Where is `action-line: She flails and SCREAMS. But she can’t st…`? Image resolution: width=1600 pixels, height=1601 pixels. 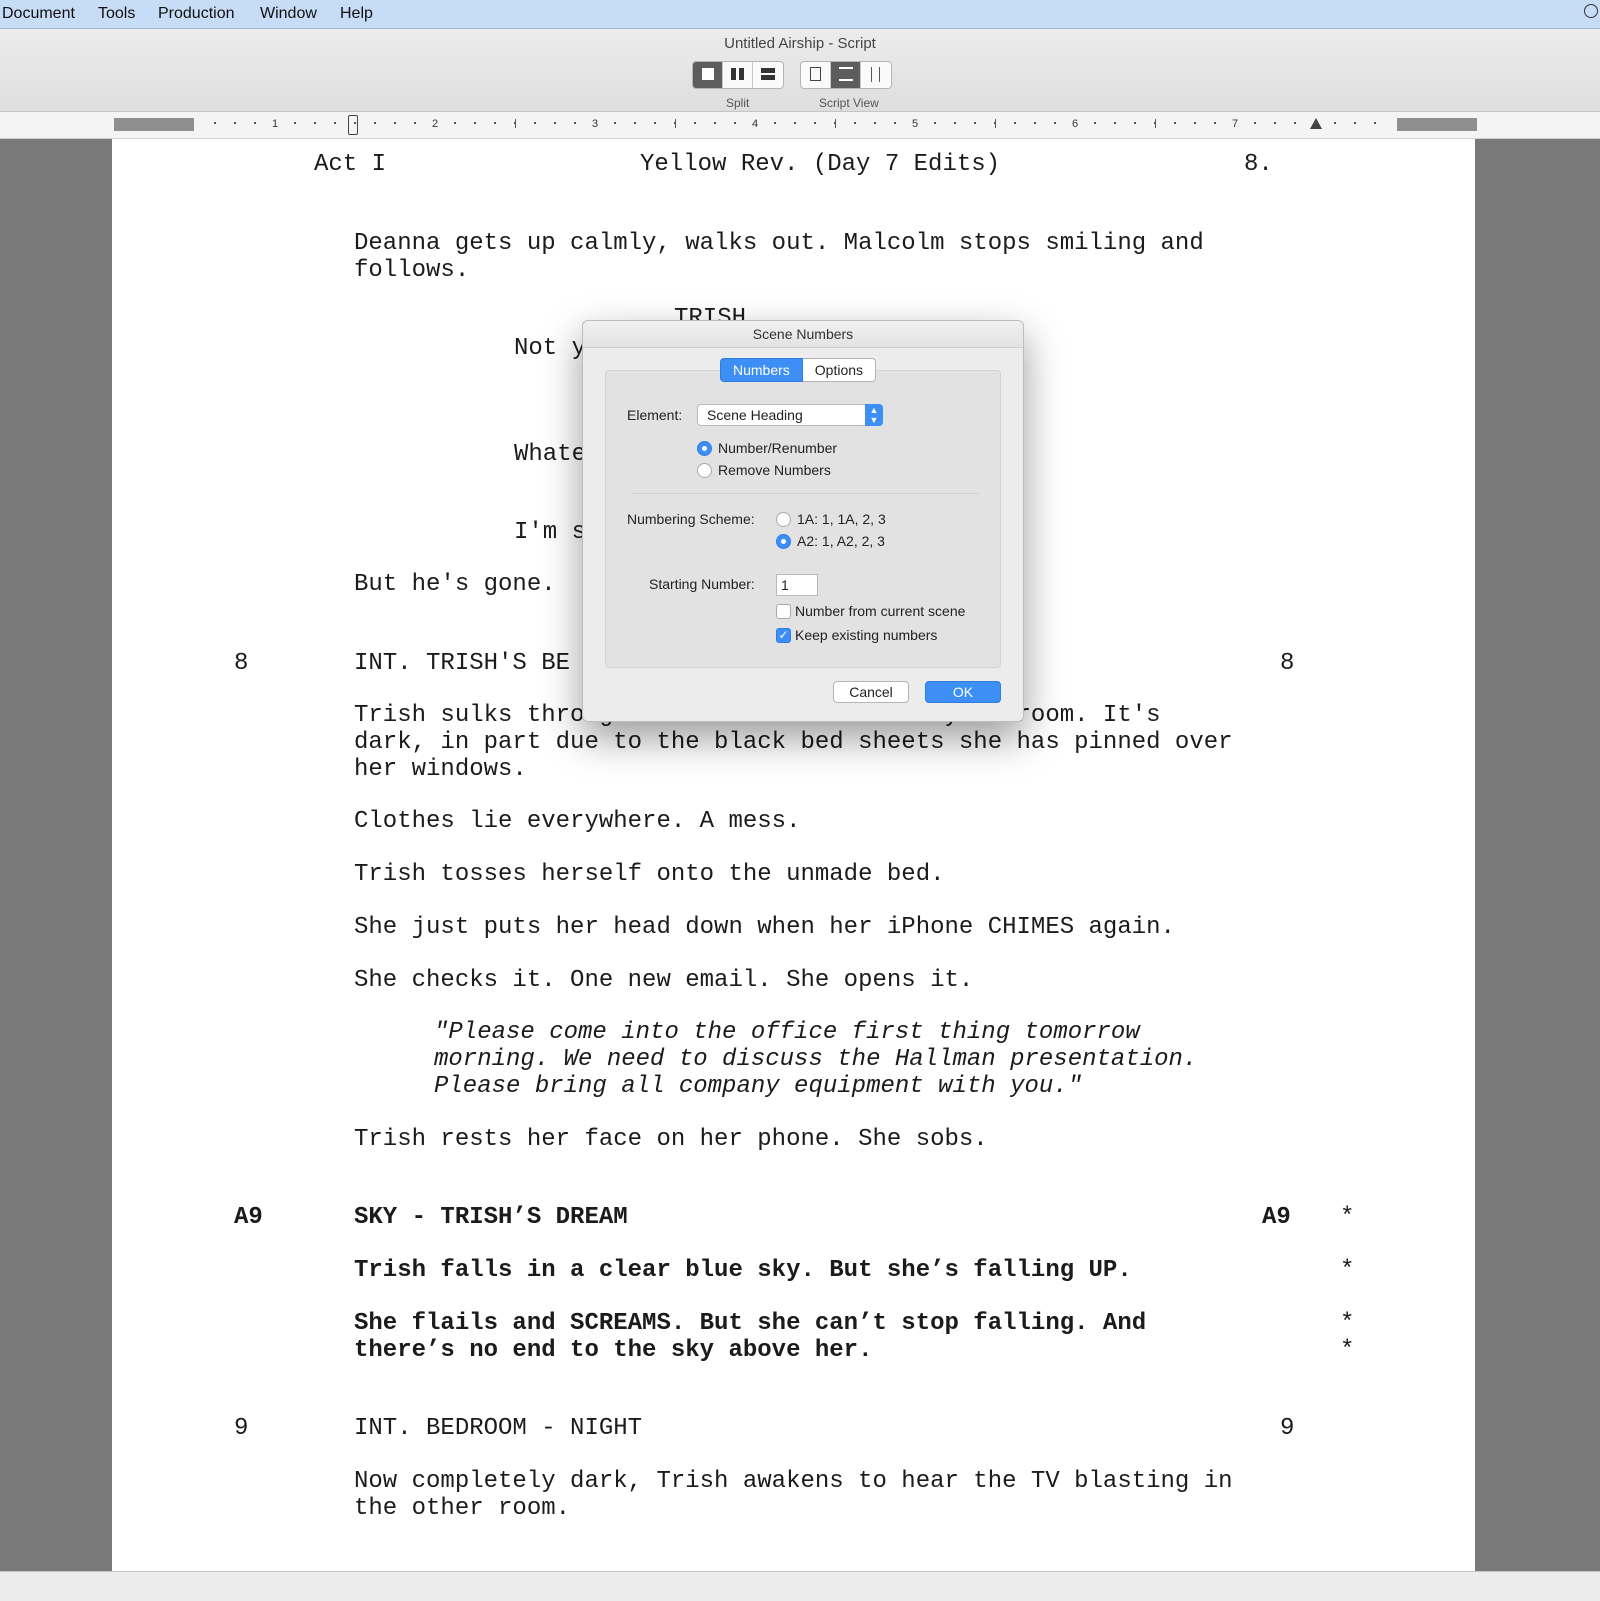 action-line: She flails and SCREAMS. But she can’t st… is located at coordinates (750, 1323).